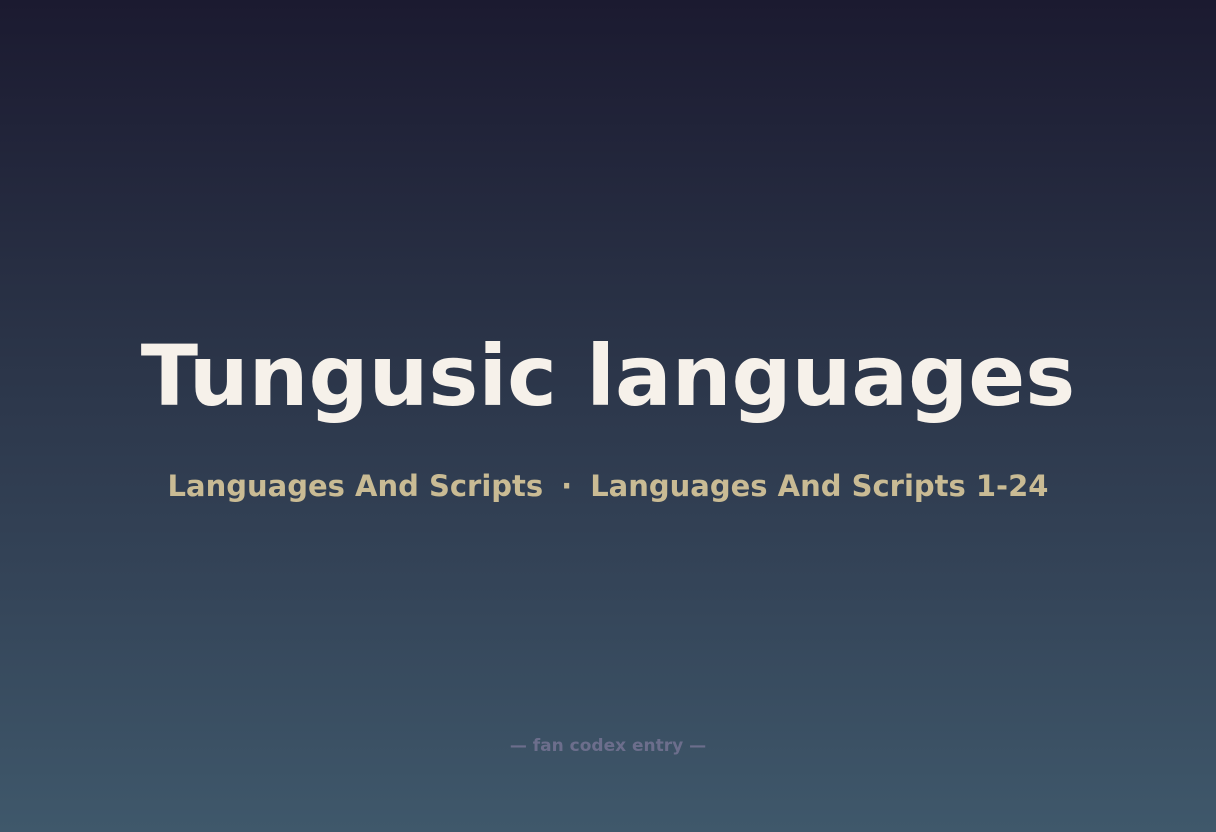  Describe the element at coordinates (608, 746) in the screenshot. I see `footer-tagline: — fan codex entry —` at that location.